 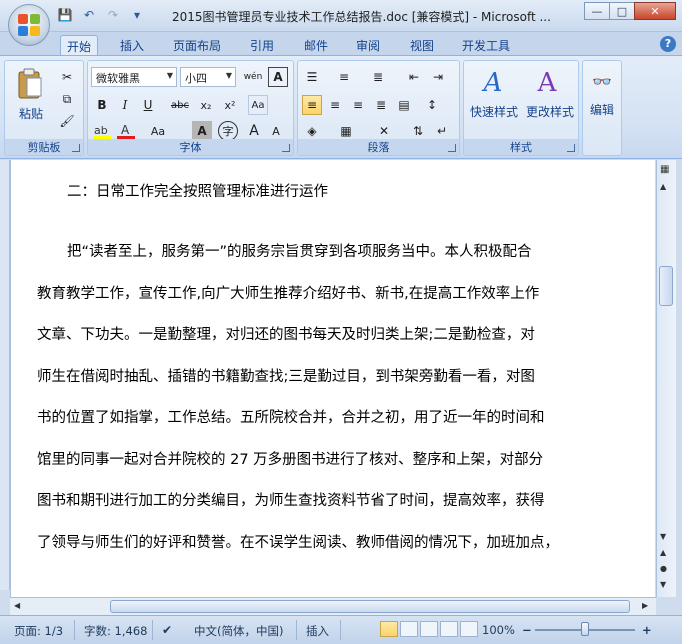 I want to click on tab-references: 引用, so click(x=262, y=45).